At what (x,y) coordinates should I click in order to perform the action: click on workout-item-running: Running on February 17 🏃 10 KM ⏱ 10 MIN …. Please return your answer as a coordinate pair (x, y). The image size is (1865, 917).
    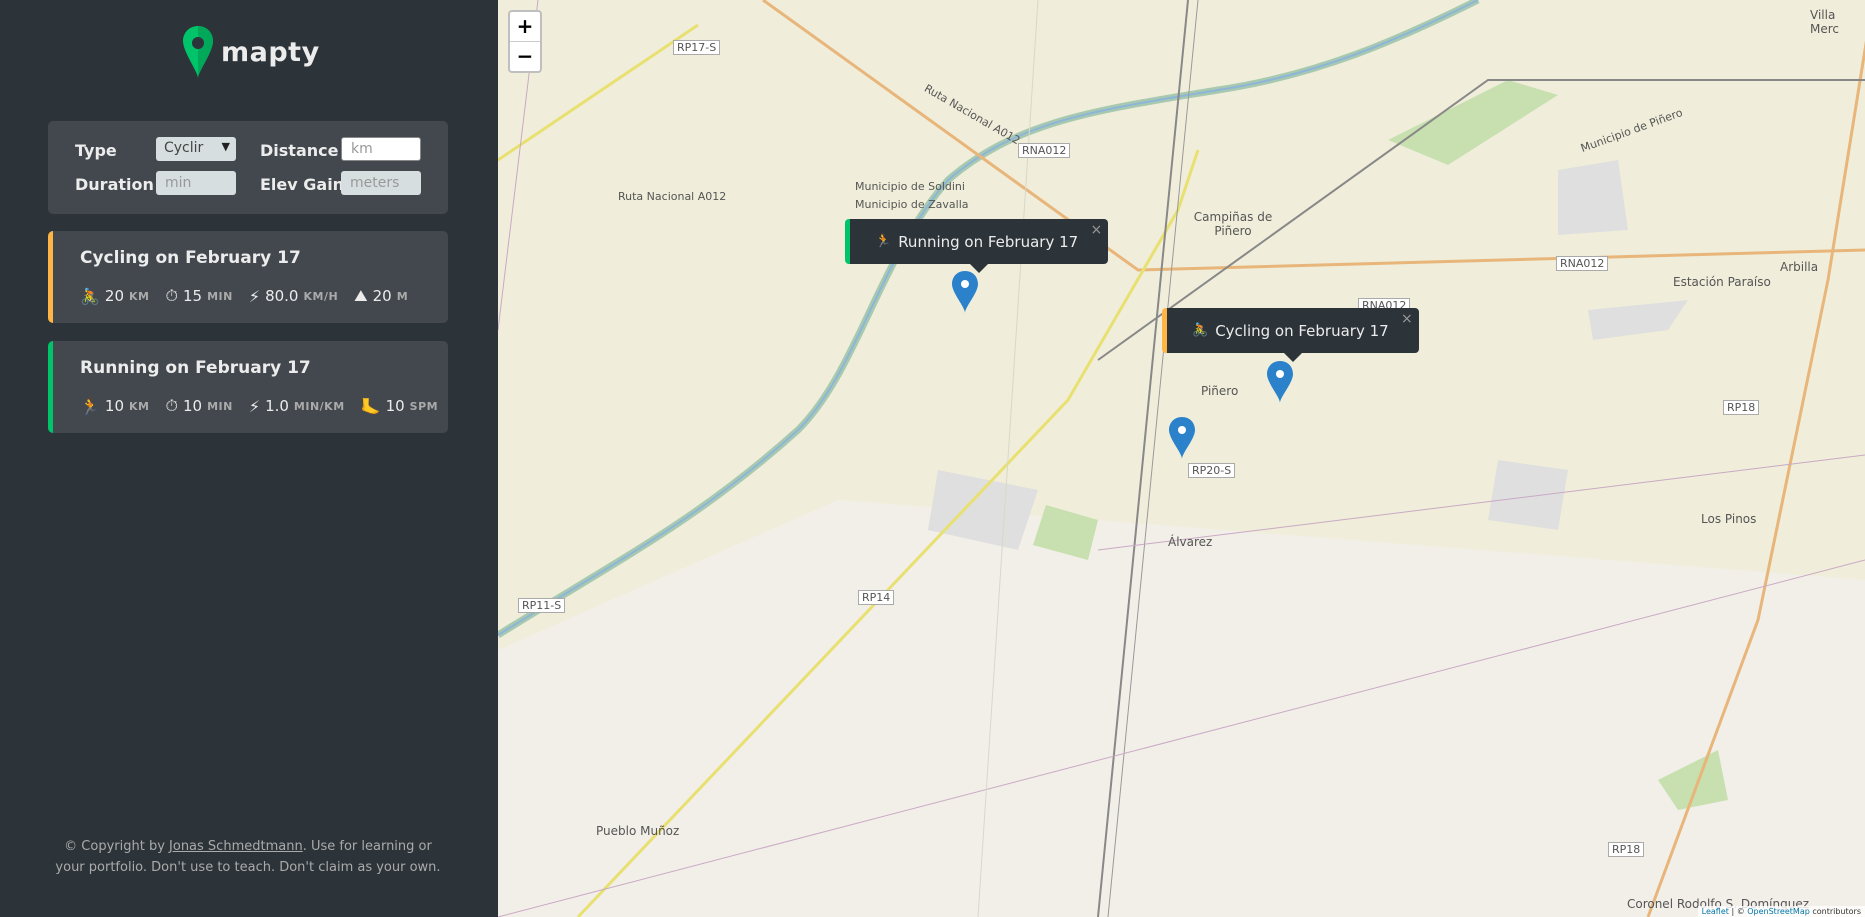
    Looking at the image, I should click on (248, 387).